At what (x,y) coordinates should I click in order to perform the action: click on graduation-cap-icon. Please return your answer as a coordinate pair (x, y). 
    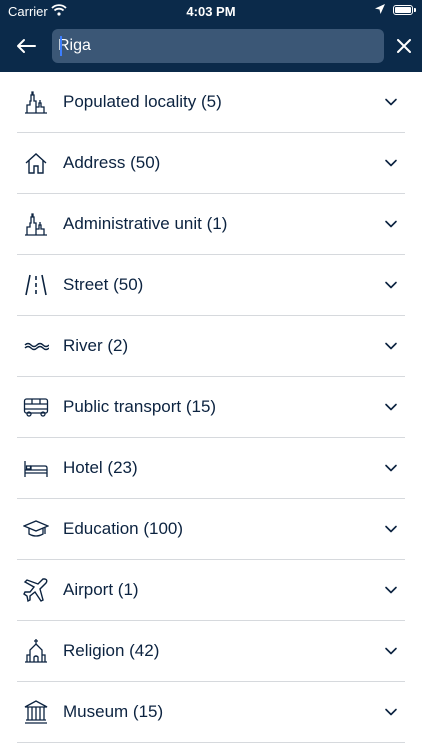
    Looking at the image, I should click on (36, 529).